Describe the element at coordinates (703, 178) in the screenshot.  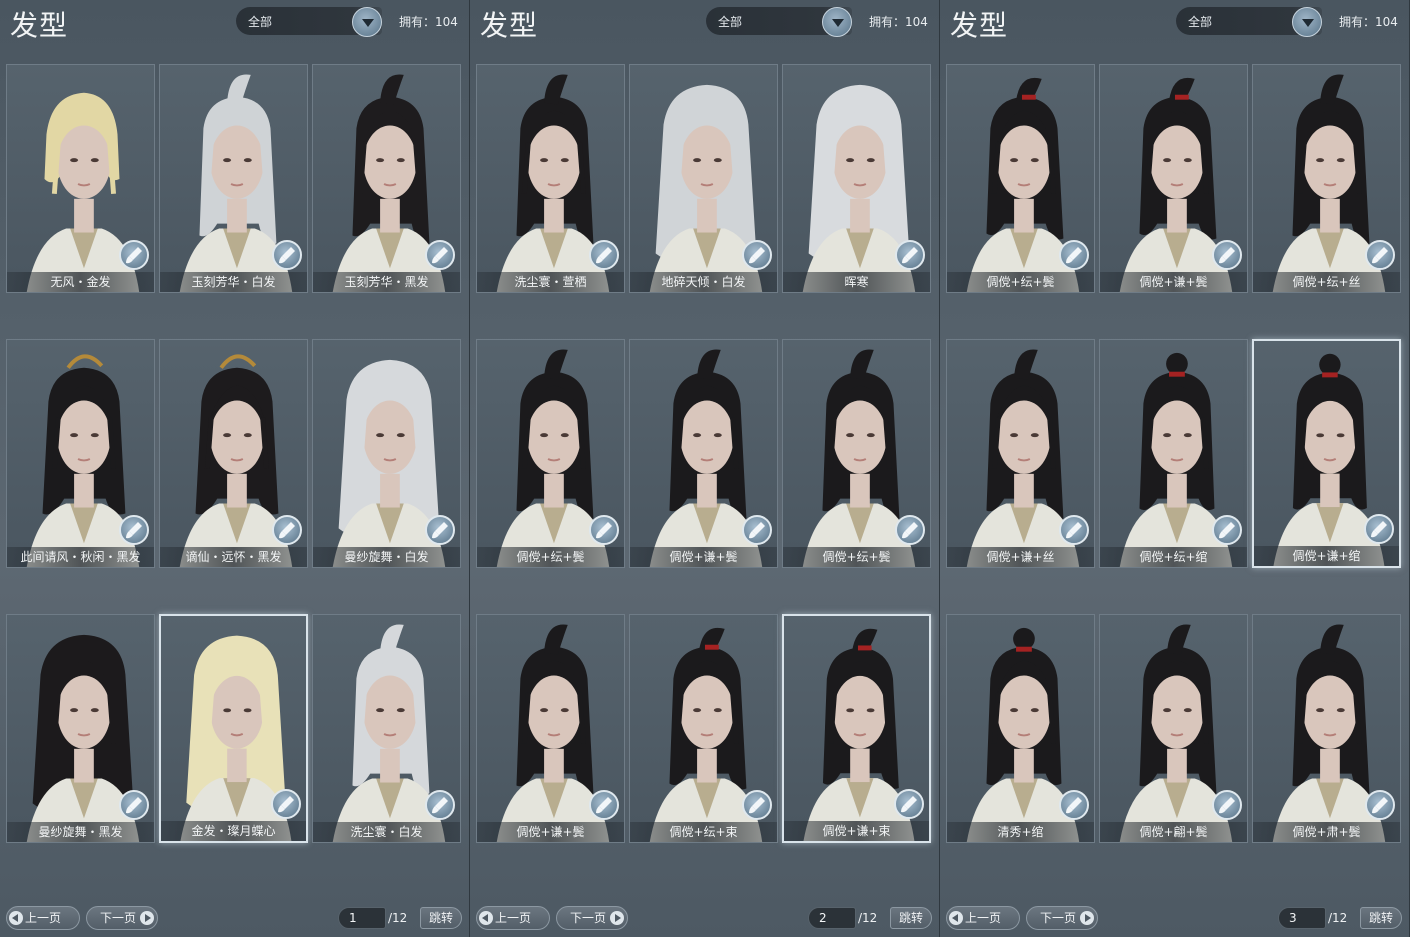
I see `hairstyle-card: 地碎天倾・白发` at that location.